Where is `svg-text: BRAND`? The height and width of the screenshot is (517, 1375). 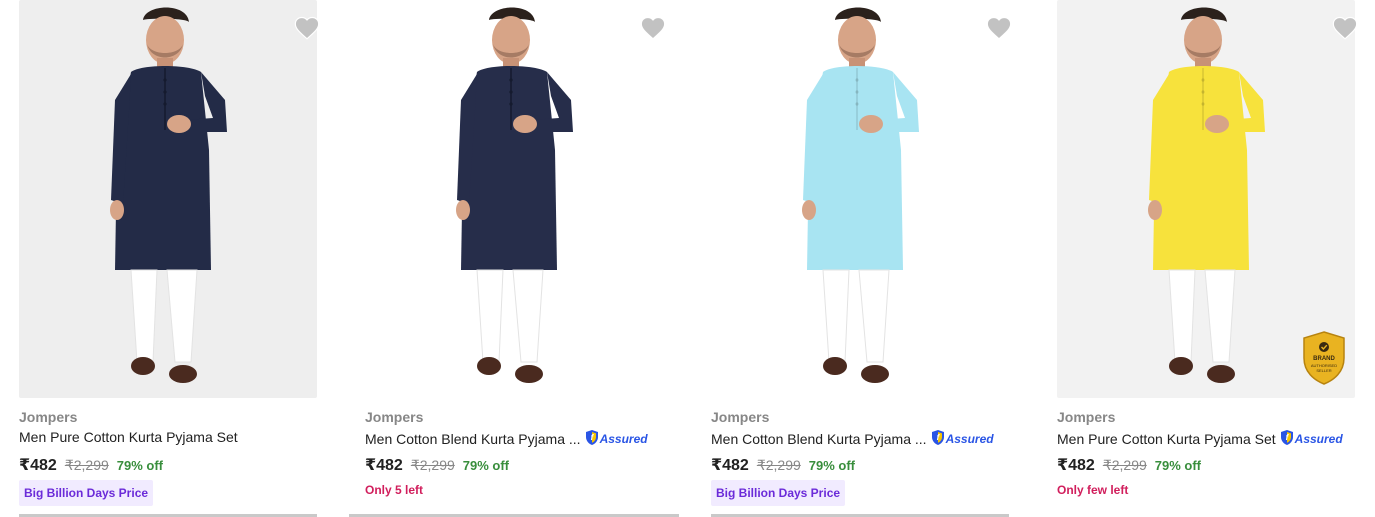 svg-text: BRAND is located at coordinates (1324, 359).